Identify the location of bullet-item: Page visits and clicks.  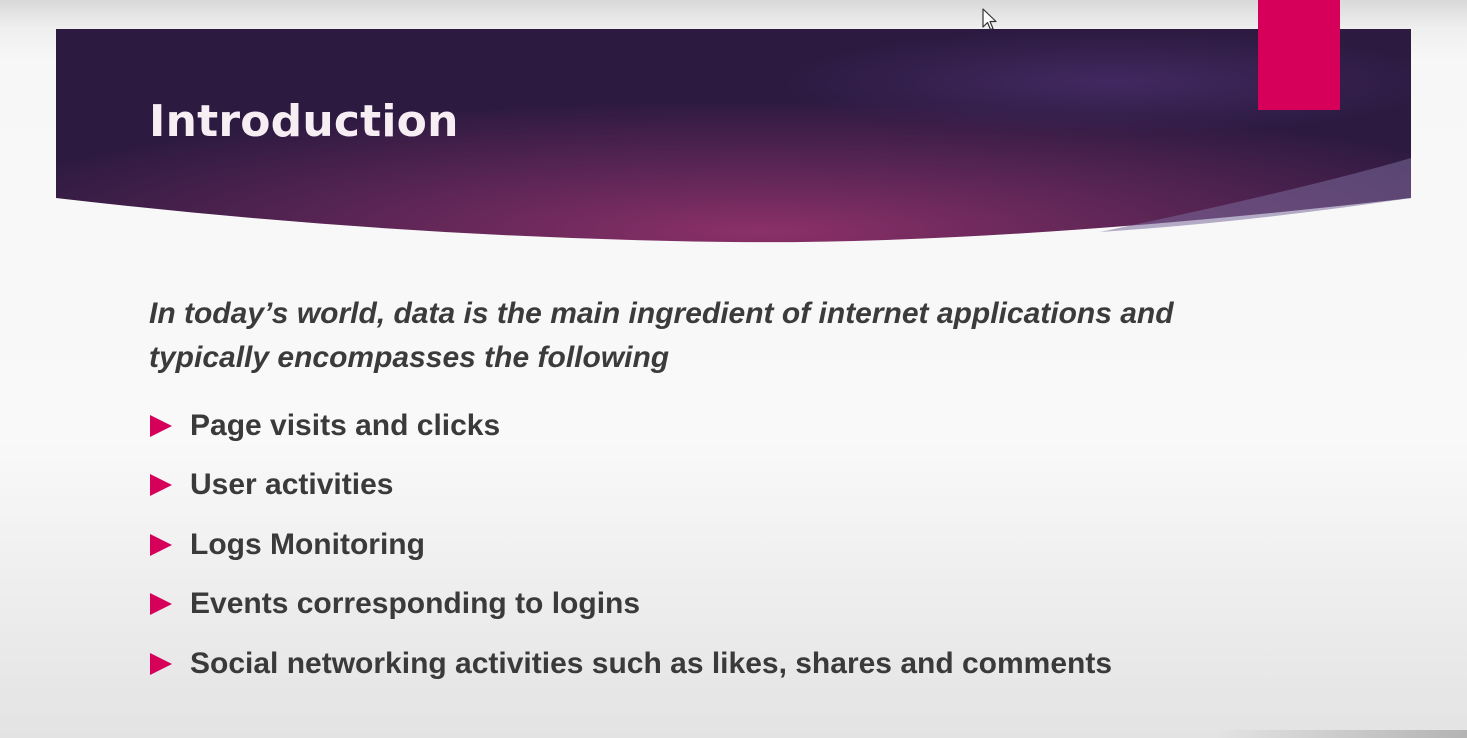
(631, 426).